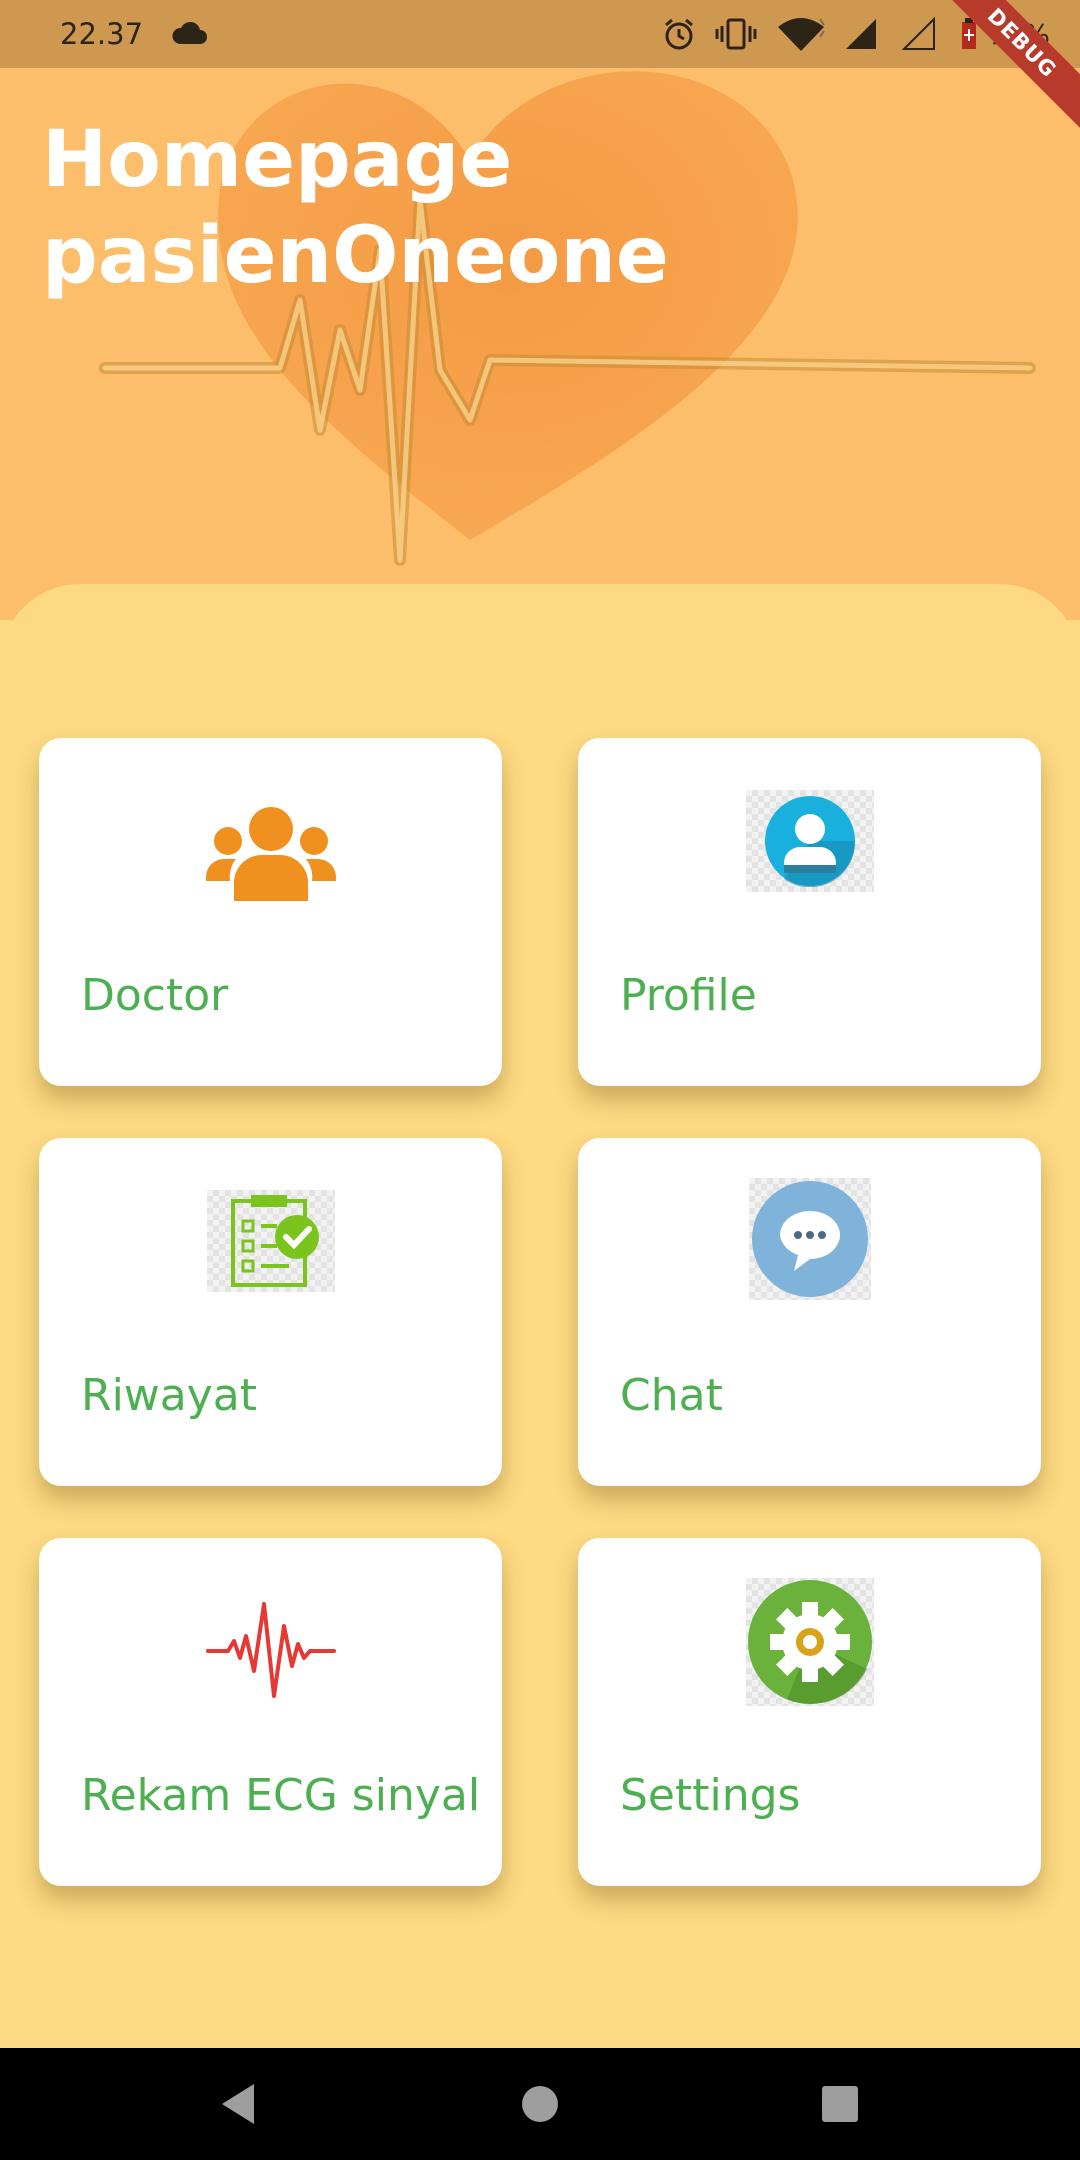  Describe the element at coordinates (442, 208) in the screenshot. I see `page-title: Homepage pasienOneone` at that location.